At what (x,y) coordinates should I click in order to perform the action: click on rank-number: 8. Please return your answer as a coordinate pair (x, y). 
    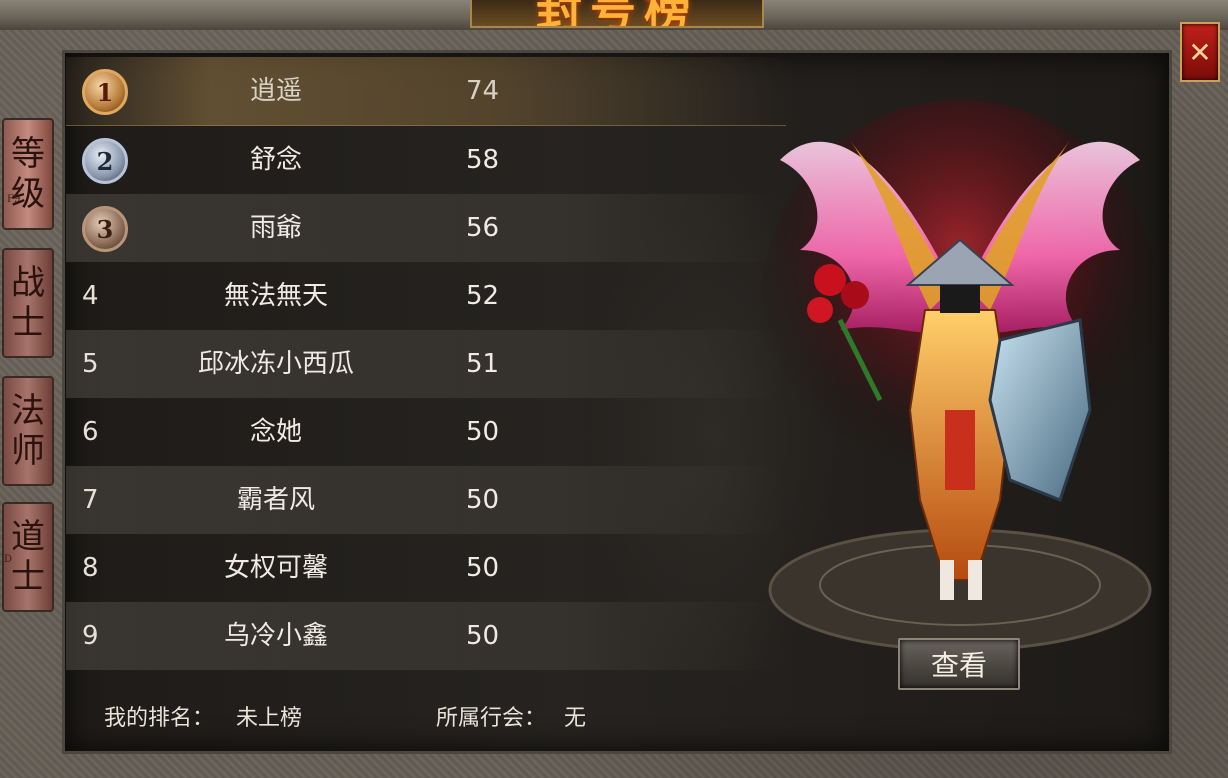
    Looking at the image, I should click on (90, 568).